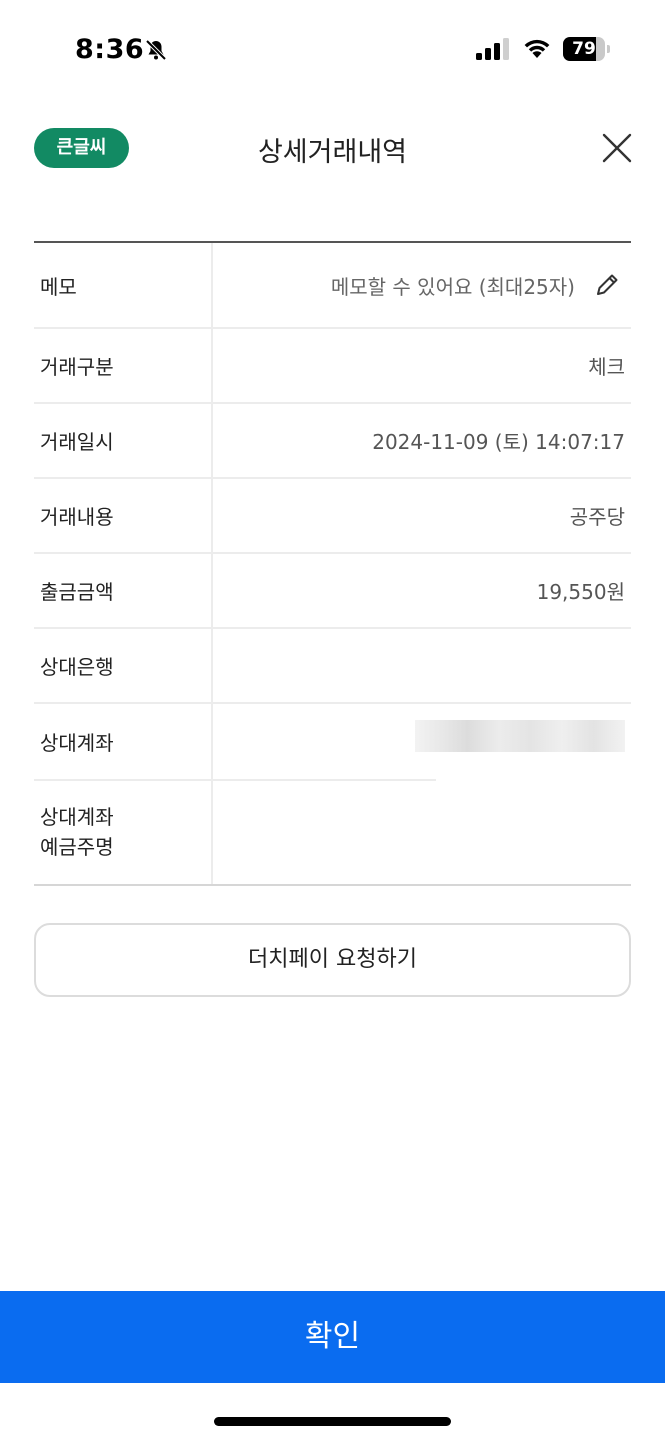 This screenshot has width=665, height=1440. What do you see at coordinates (123, 365) in the screenshot?
I see `transaction-type-label: 거래구분` at bounding box center [123, 365].